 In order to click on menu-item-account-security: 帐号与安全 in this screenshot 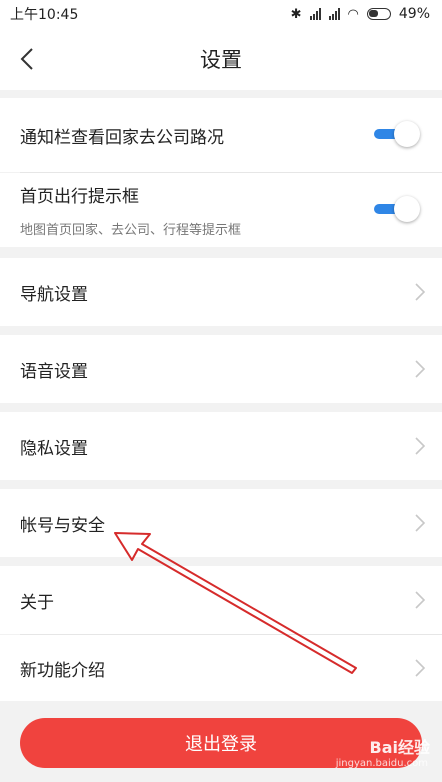, I will do `click(221, 523)`.